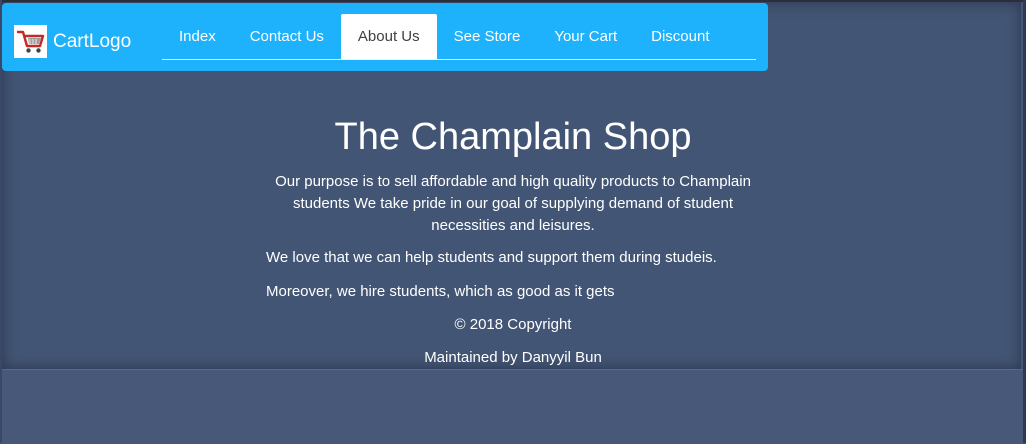 This screenshot has width=1026, height=444. I want to click on nav-item-index: Index, so click(197, 36).